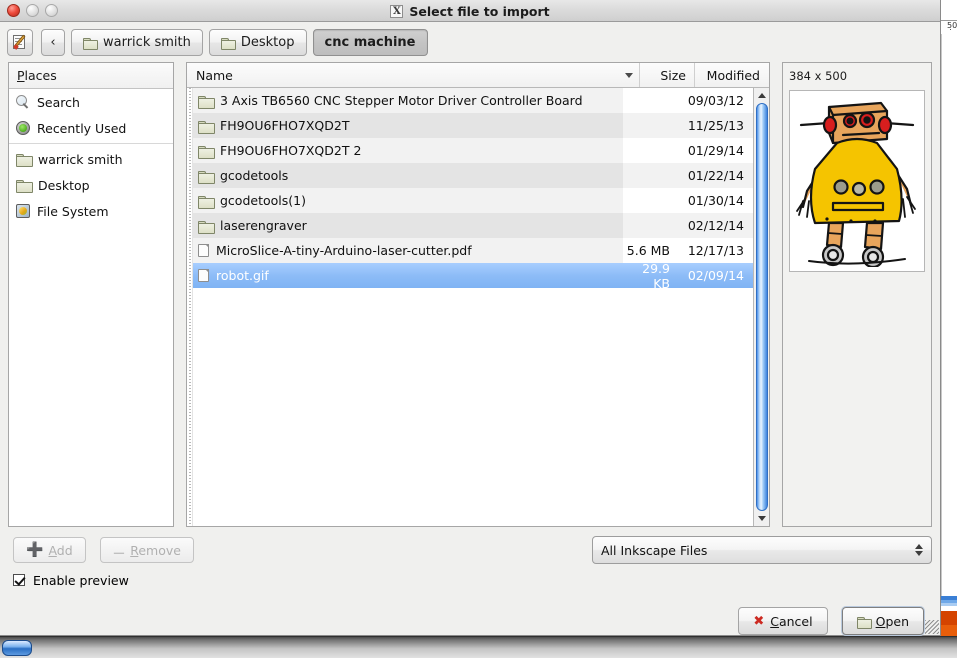 This screenshot has width=957, height=658. I want to click on file-name-cell: laserengraver, so click(408, 225).